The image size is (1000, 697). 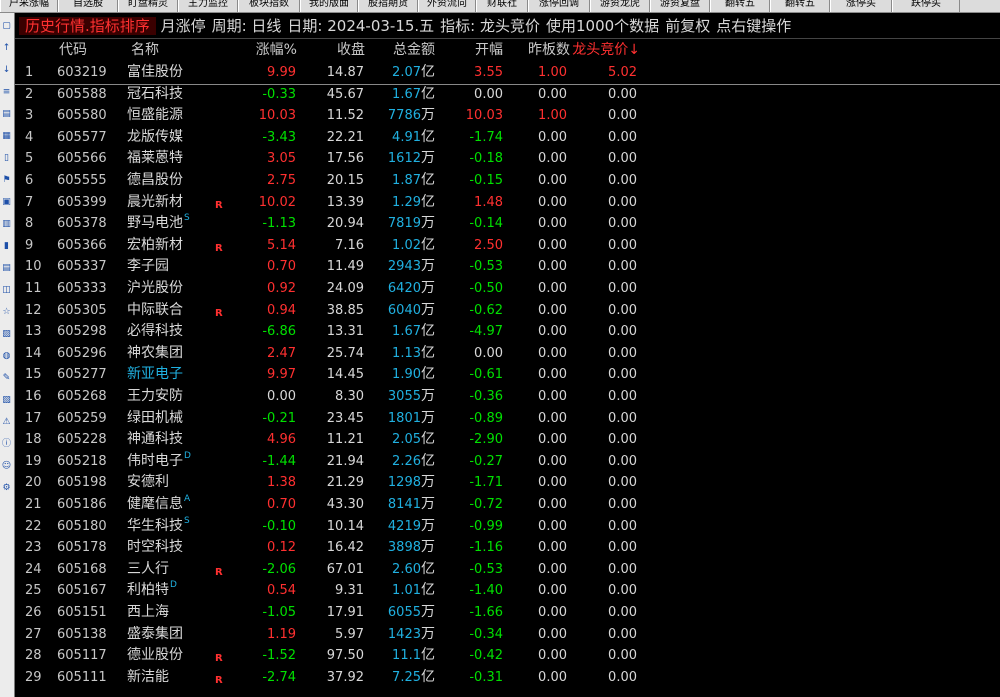 What do you see at coordinates (507, 678) in the screenshot?
I see `table-row: 29 605111 新洁能 R -2.74 37.92 7.25亿 -0.31 0.00 0.00` at bounding box center [507, 678].